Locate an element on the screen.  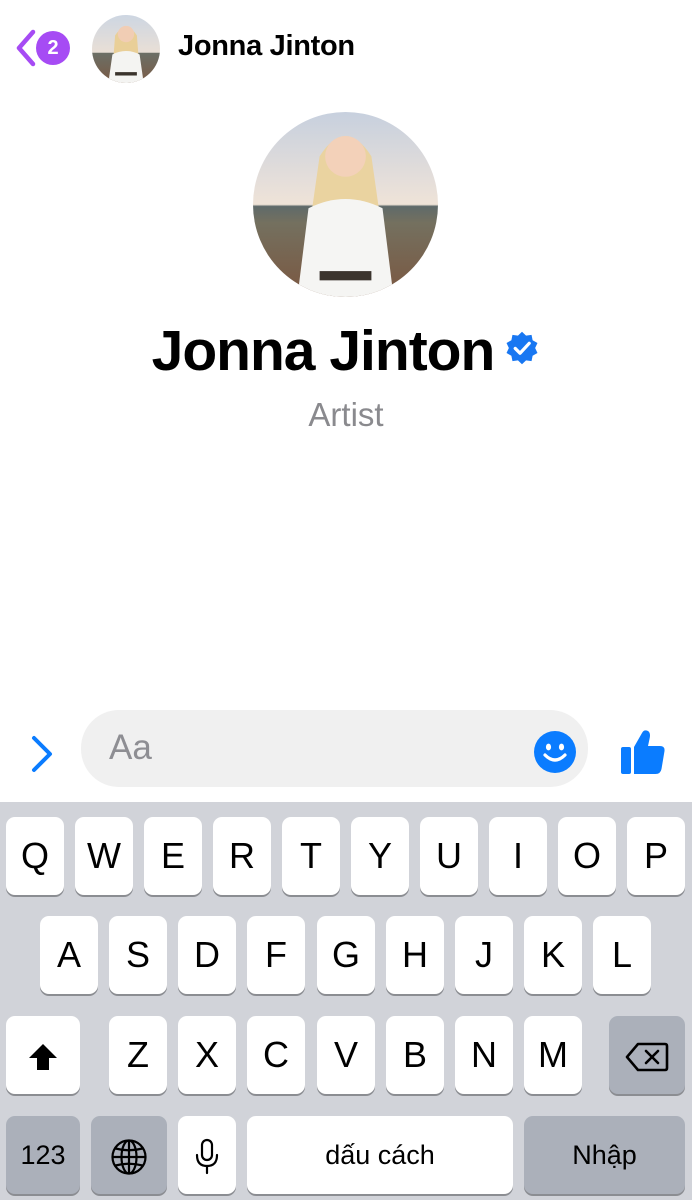
numbers-key: 123 is located at coordinates (43, 1155).